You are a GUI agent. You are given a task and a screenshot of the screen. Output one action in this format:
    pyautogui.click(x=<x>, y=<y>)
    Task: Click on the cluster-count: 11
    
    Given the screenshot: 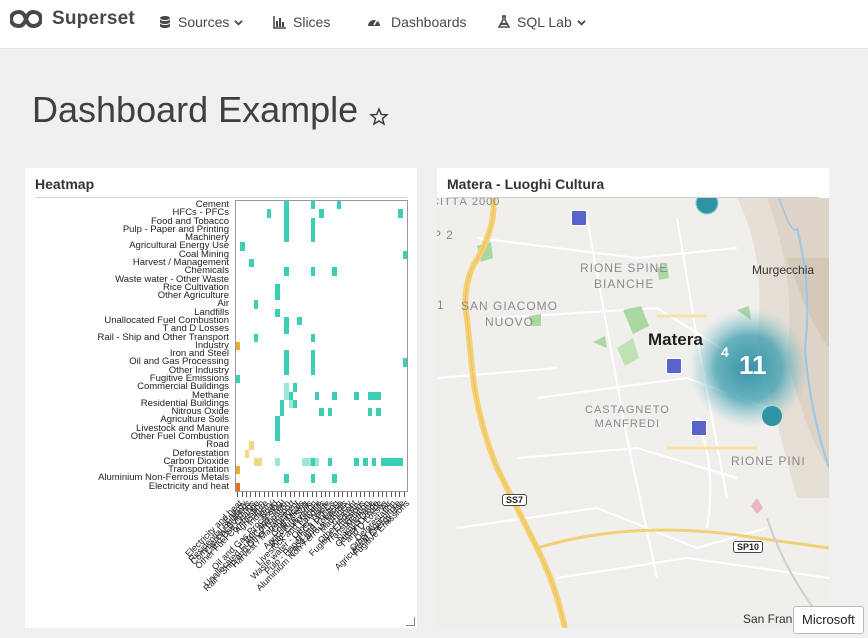 What is the action you would take?
    pyautogui.click(x=753, y=365)
    